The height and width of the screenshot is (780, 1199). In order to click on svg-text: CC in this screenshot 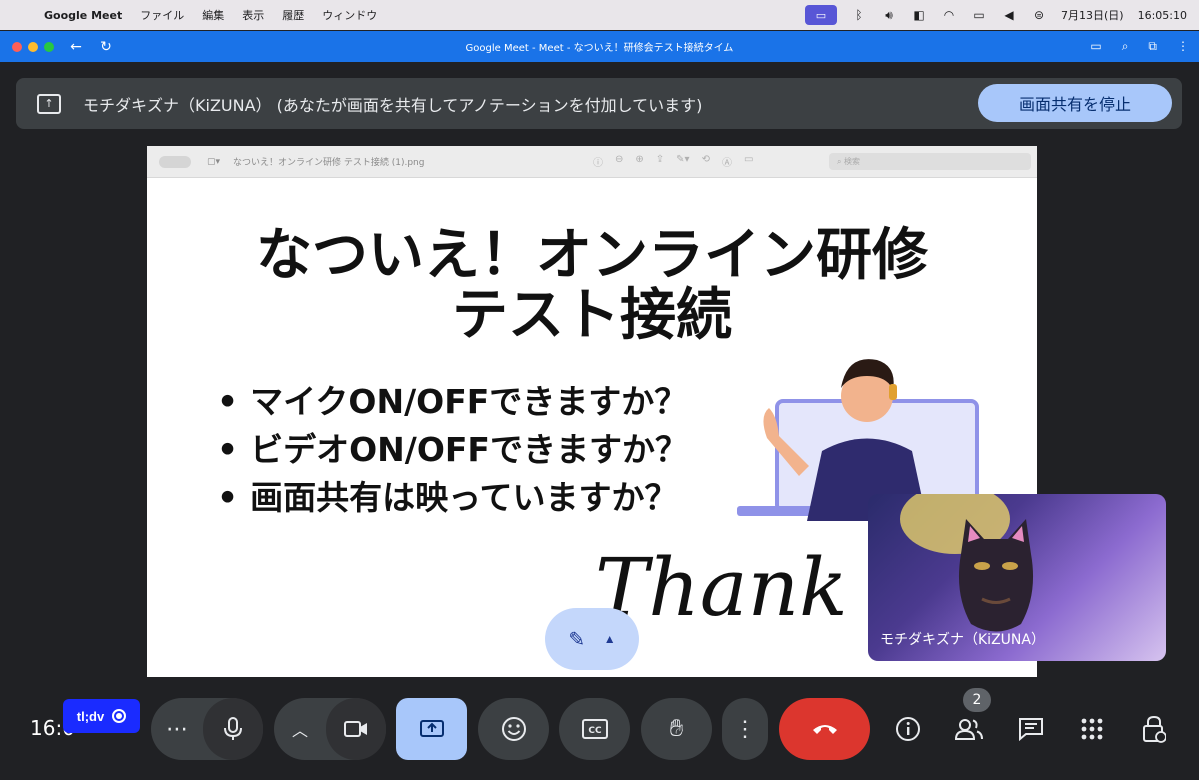, I will do `click(595, 731)`.